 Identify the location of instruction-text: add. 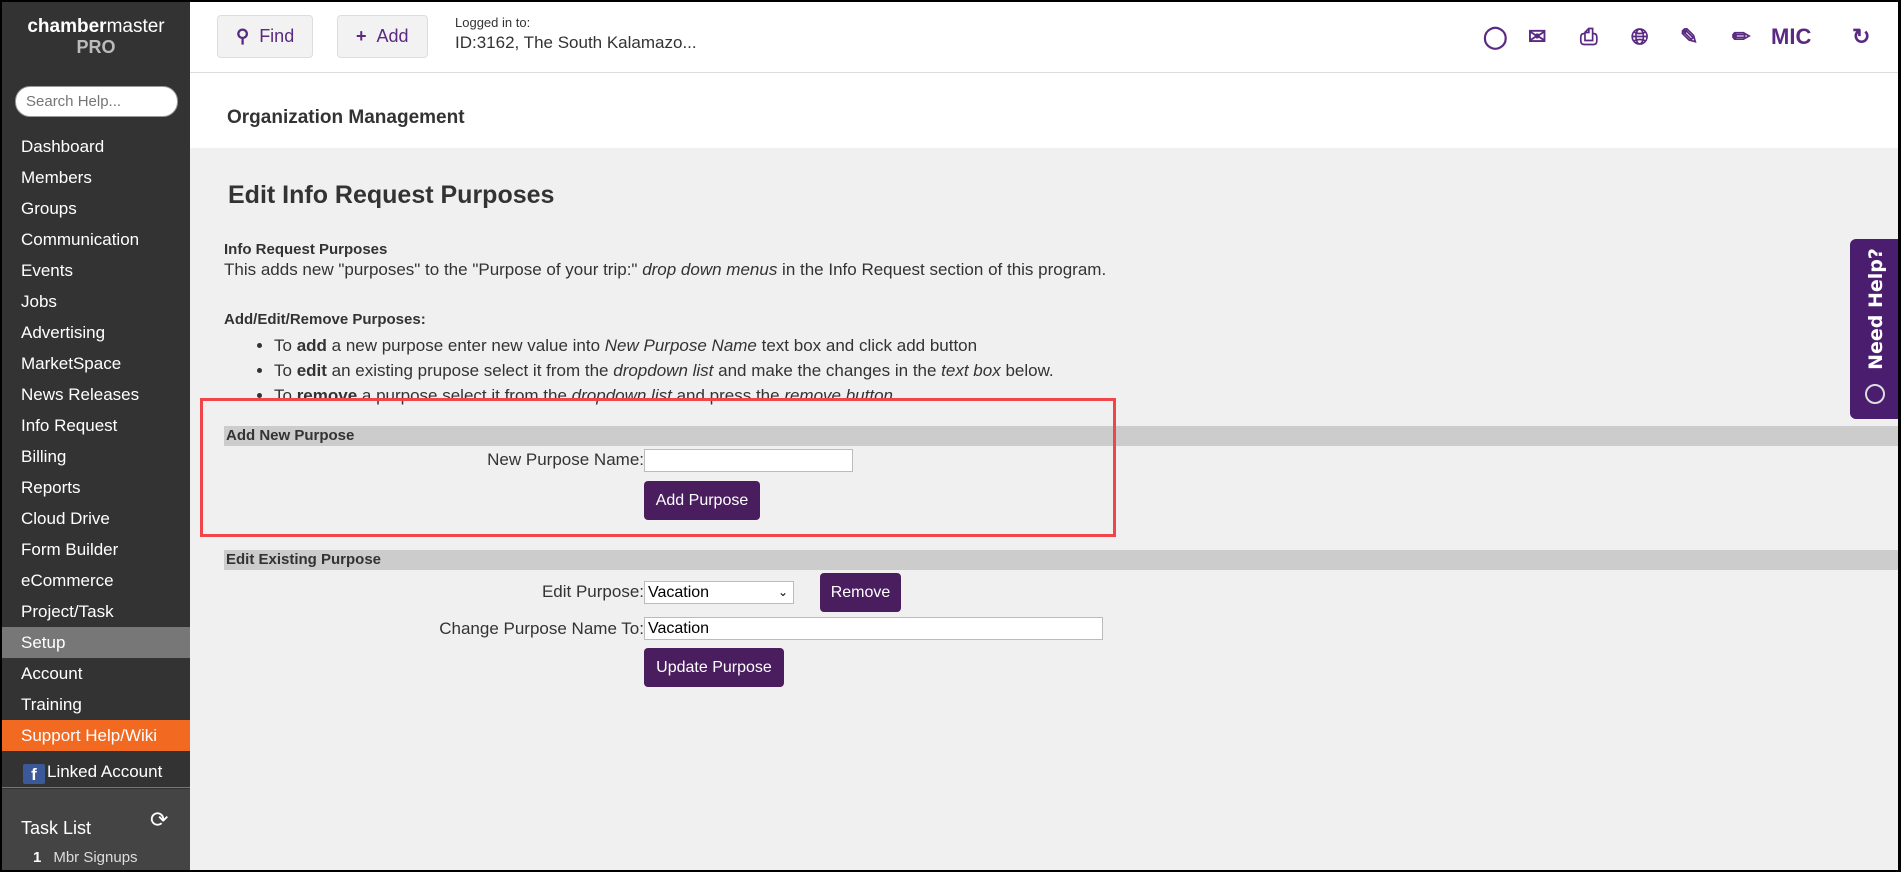
(311, 345).